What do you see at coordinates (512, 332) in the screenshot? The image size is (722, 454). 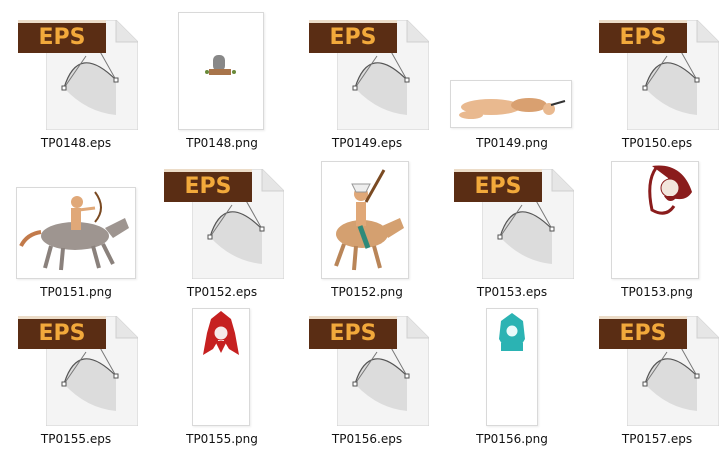 I see `chief-teal-image-icon` at bounding box center [512, 332].